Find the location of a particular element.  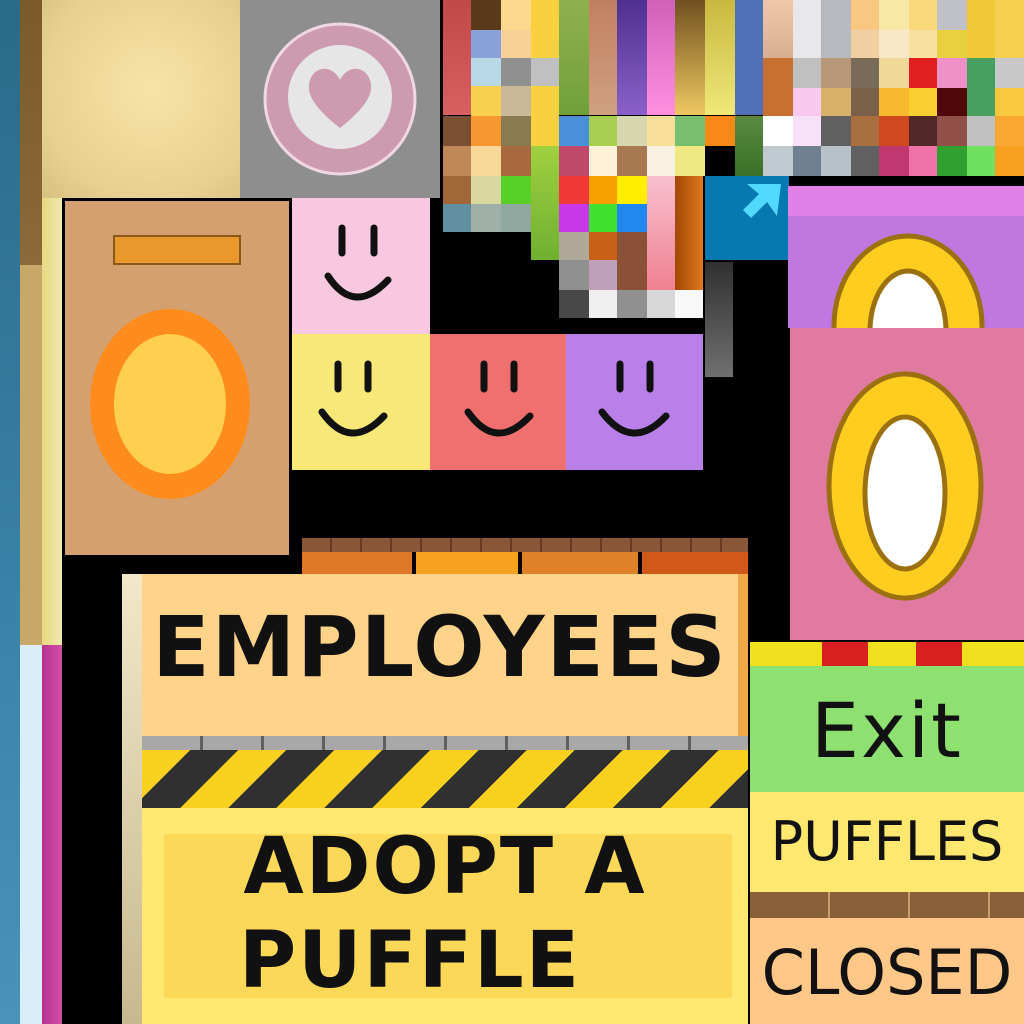

exit-sign: Exit is located at coordinates (887, 729).